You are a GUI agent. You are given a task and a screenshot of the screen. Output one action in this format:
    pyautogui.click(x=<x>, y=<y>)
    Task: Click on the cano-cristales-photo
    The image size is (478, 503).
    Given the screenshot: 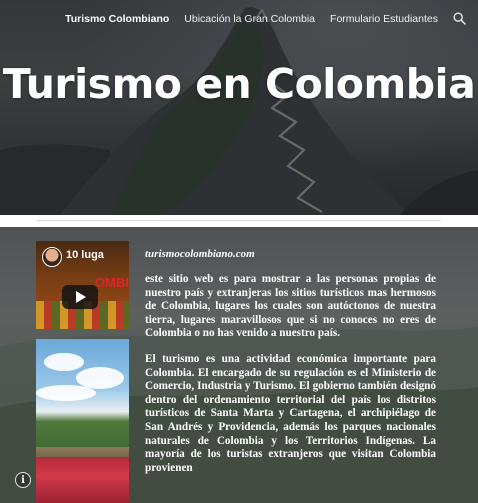 What is the action you would take?
    pyautogui.click(x=82, y=421)
    